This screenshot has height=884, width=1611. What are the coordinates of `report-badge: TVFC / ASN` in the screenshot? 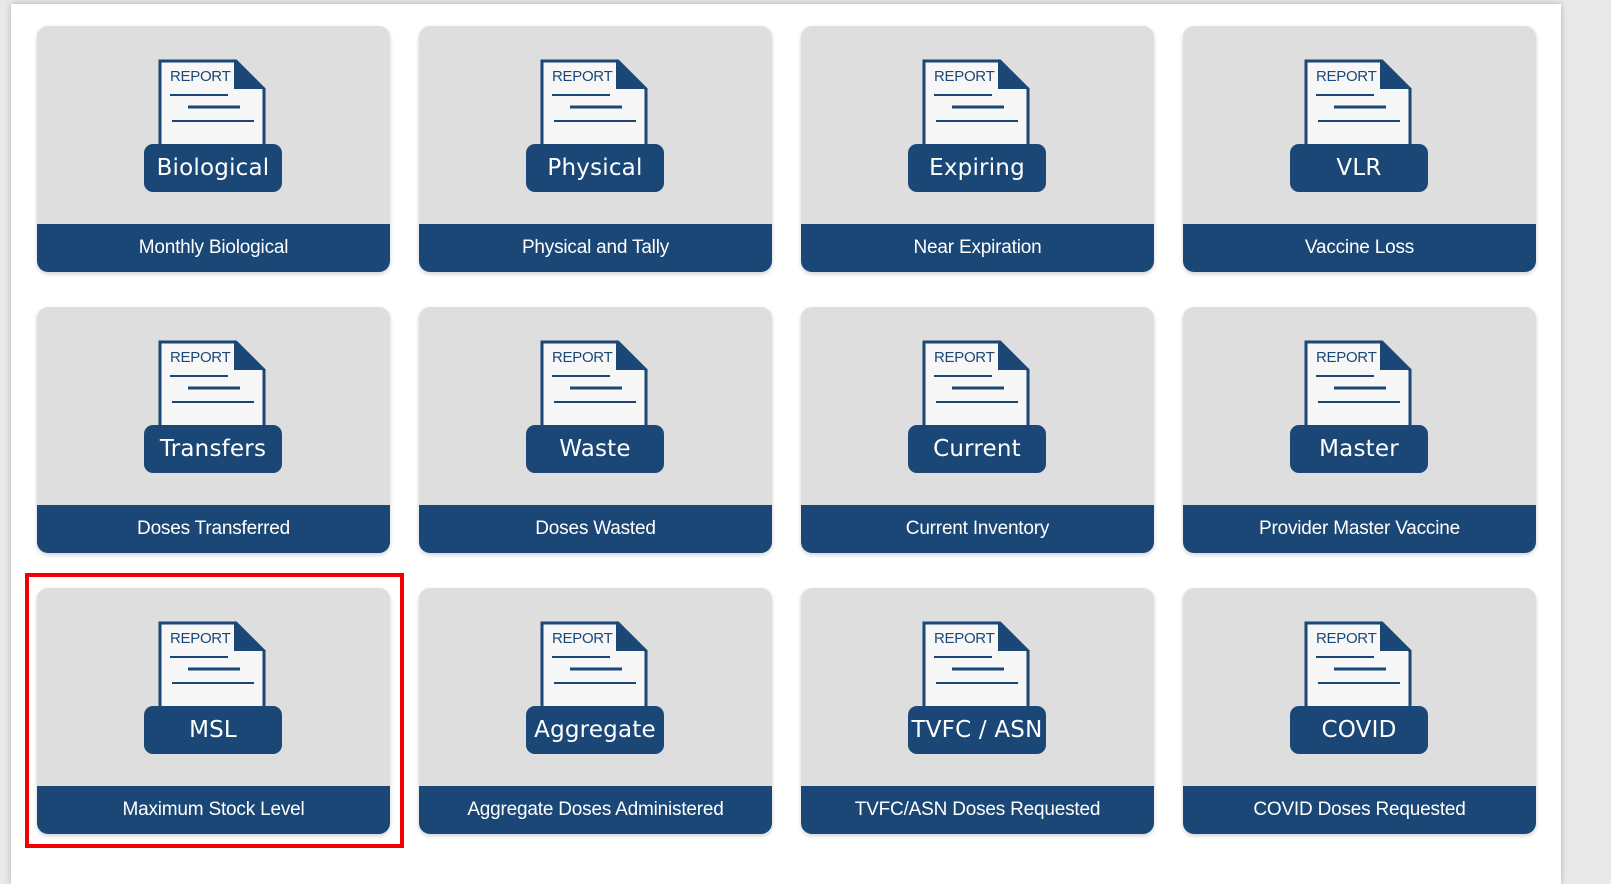 It's located at (977, 730).